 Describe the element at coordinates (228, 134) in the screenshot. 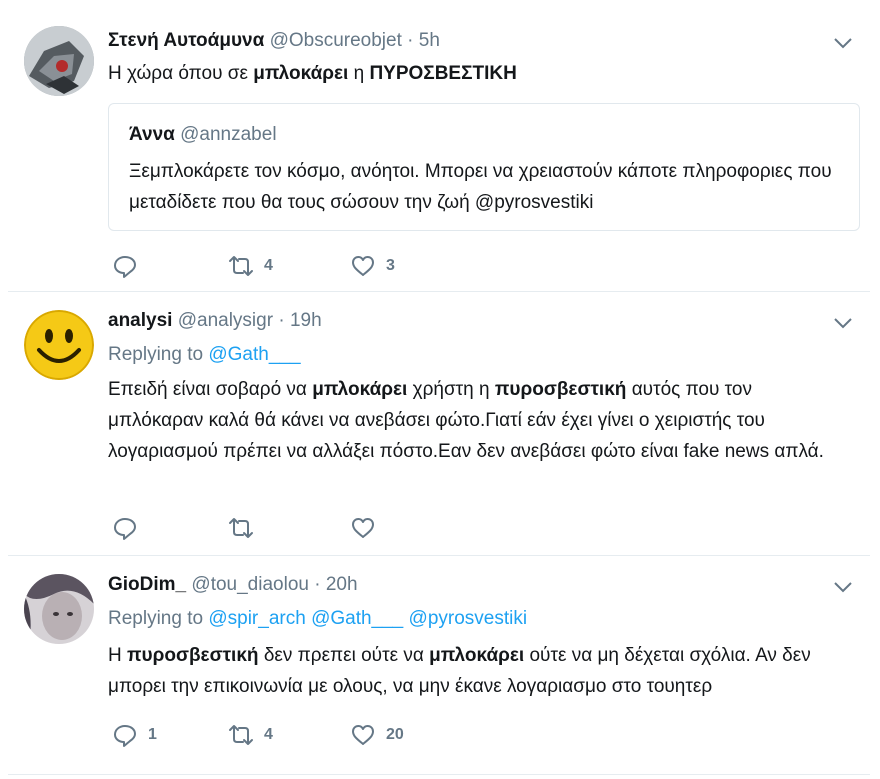

I see `quoted-username: @annzabel` at that location.